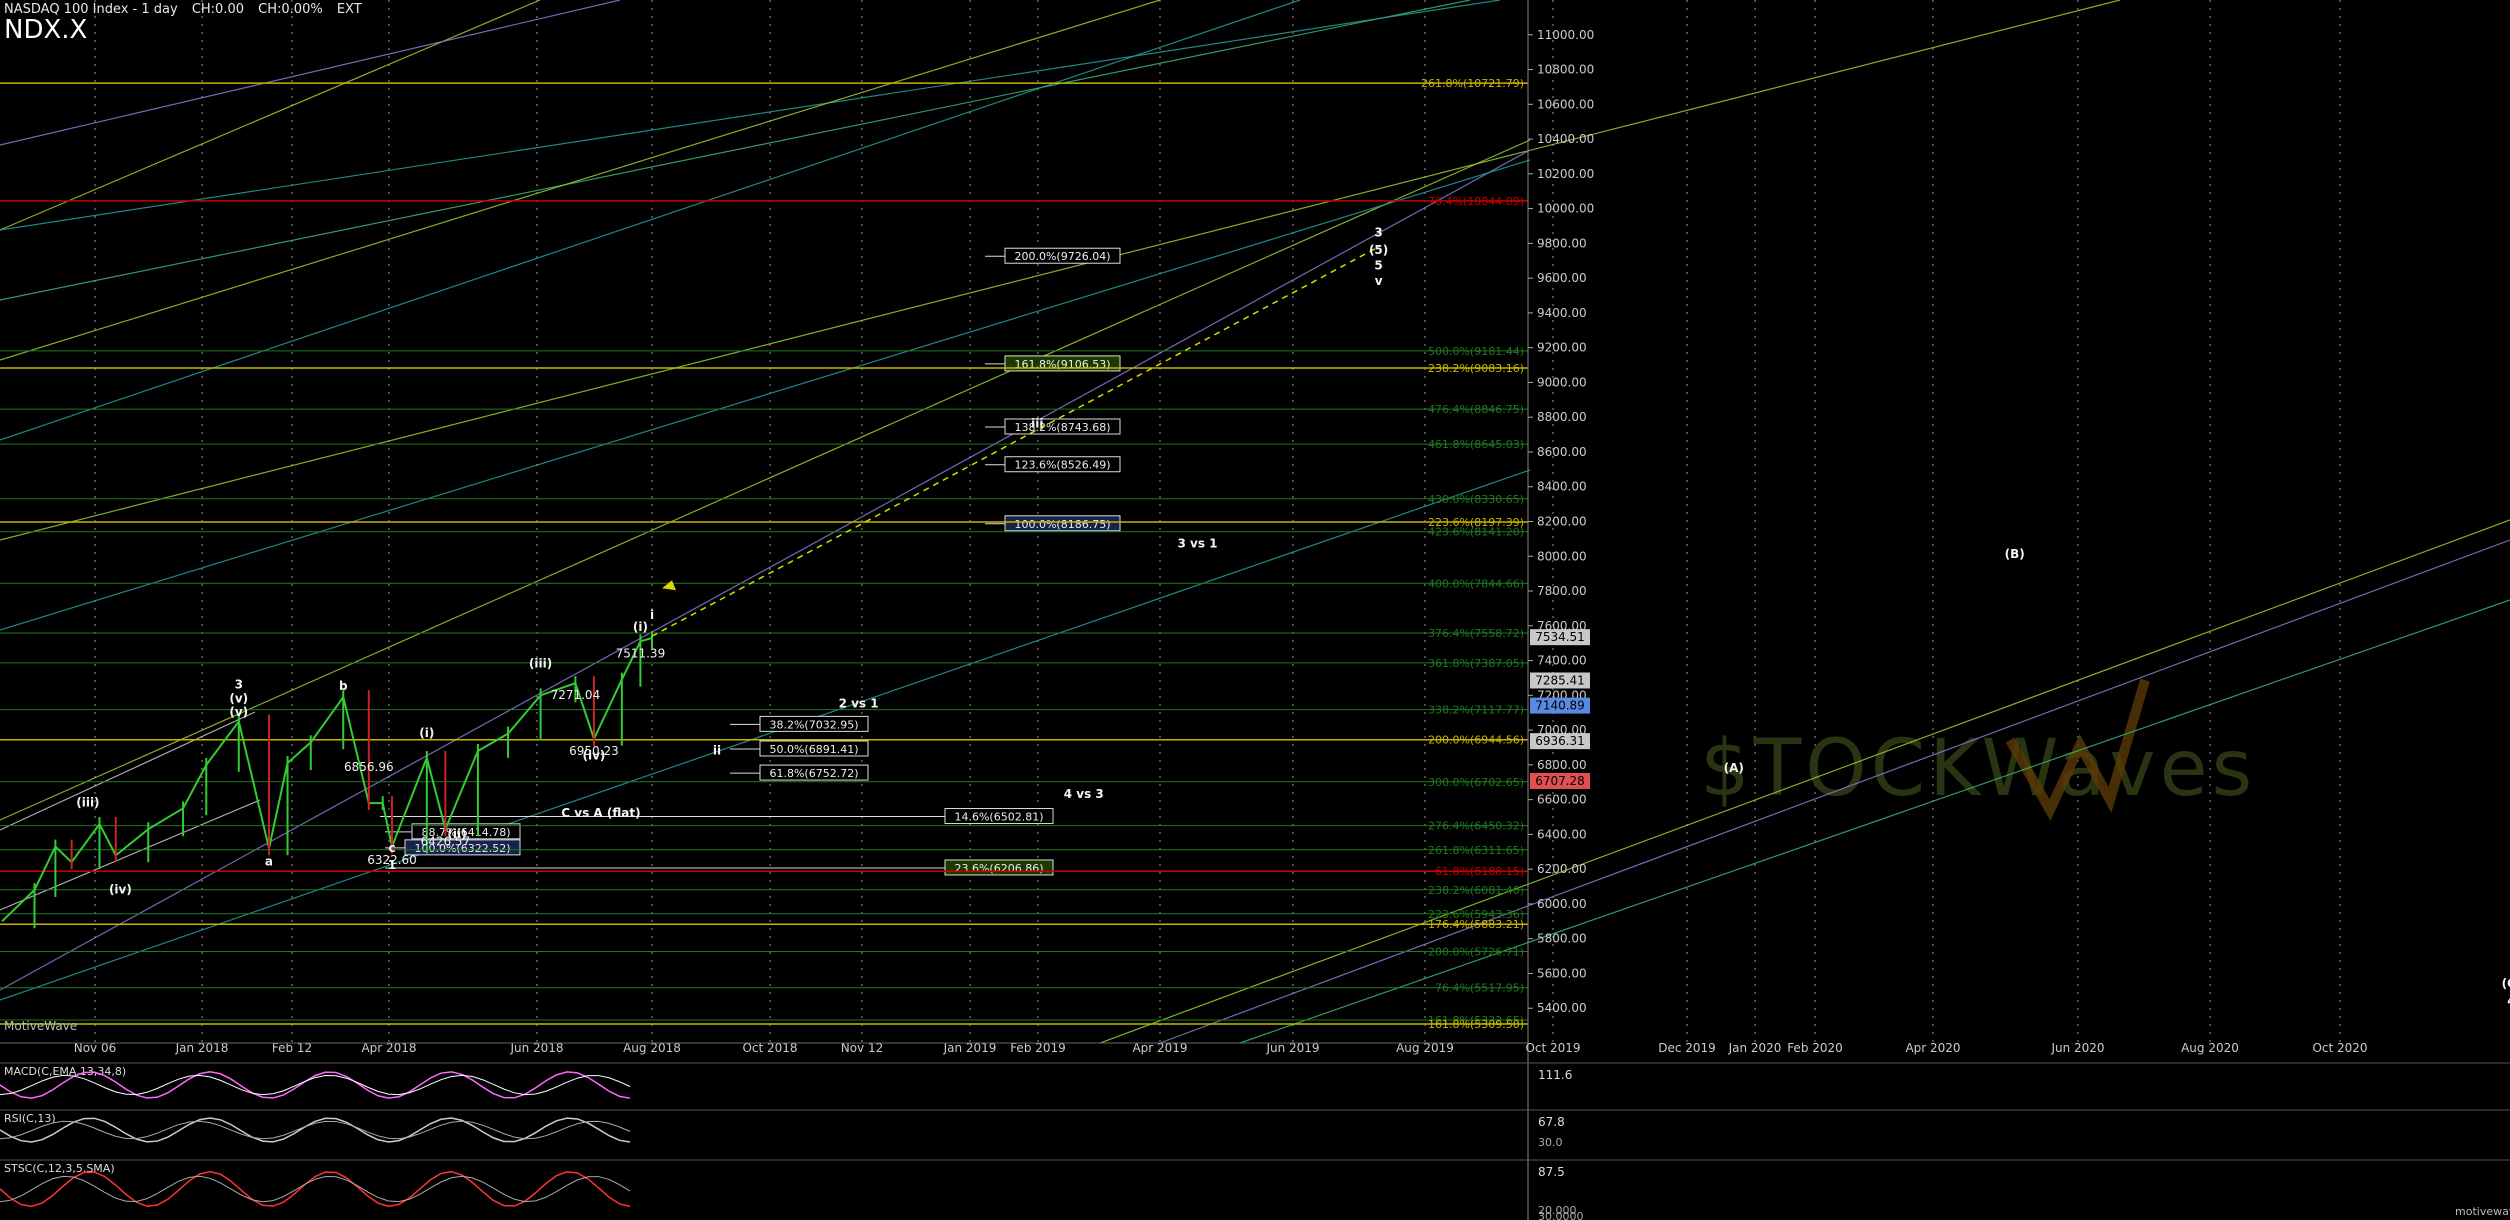 The height and width of the screenshot is (1220, 2510). I want to click on y-tick-label: 6000.00, so click(1562, 904).